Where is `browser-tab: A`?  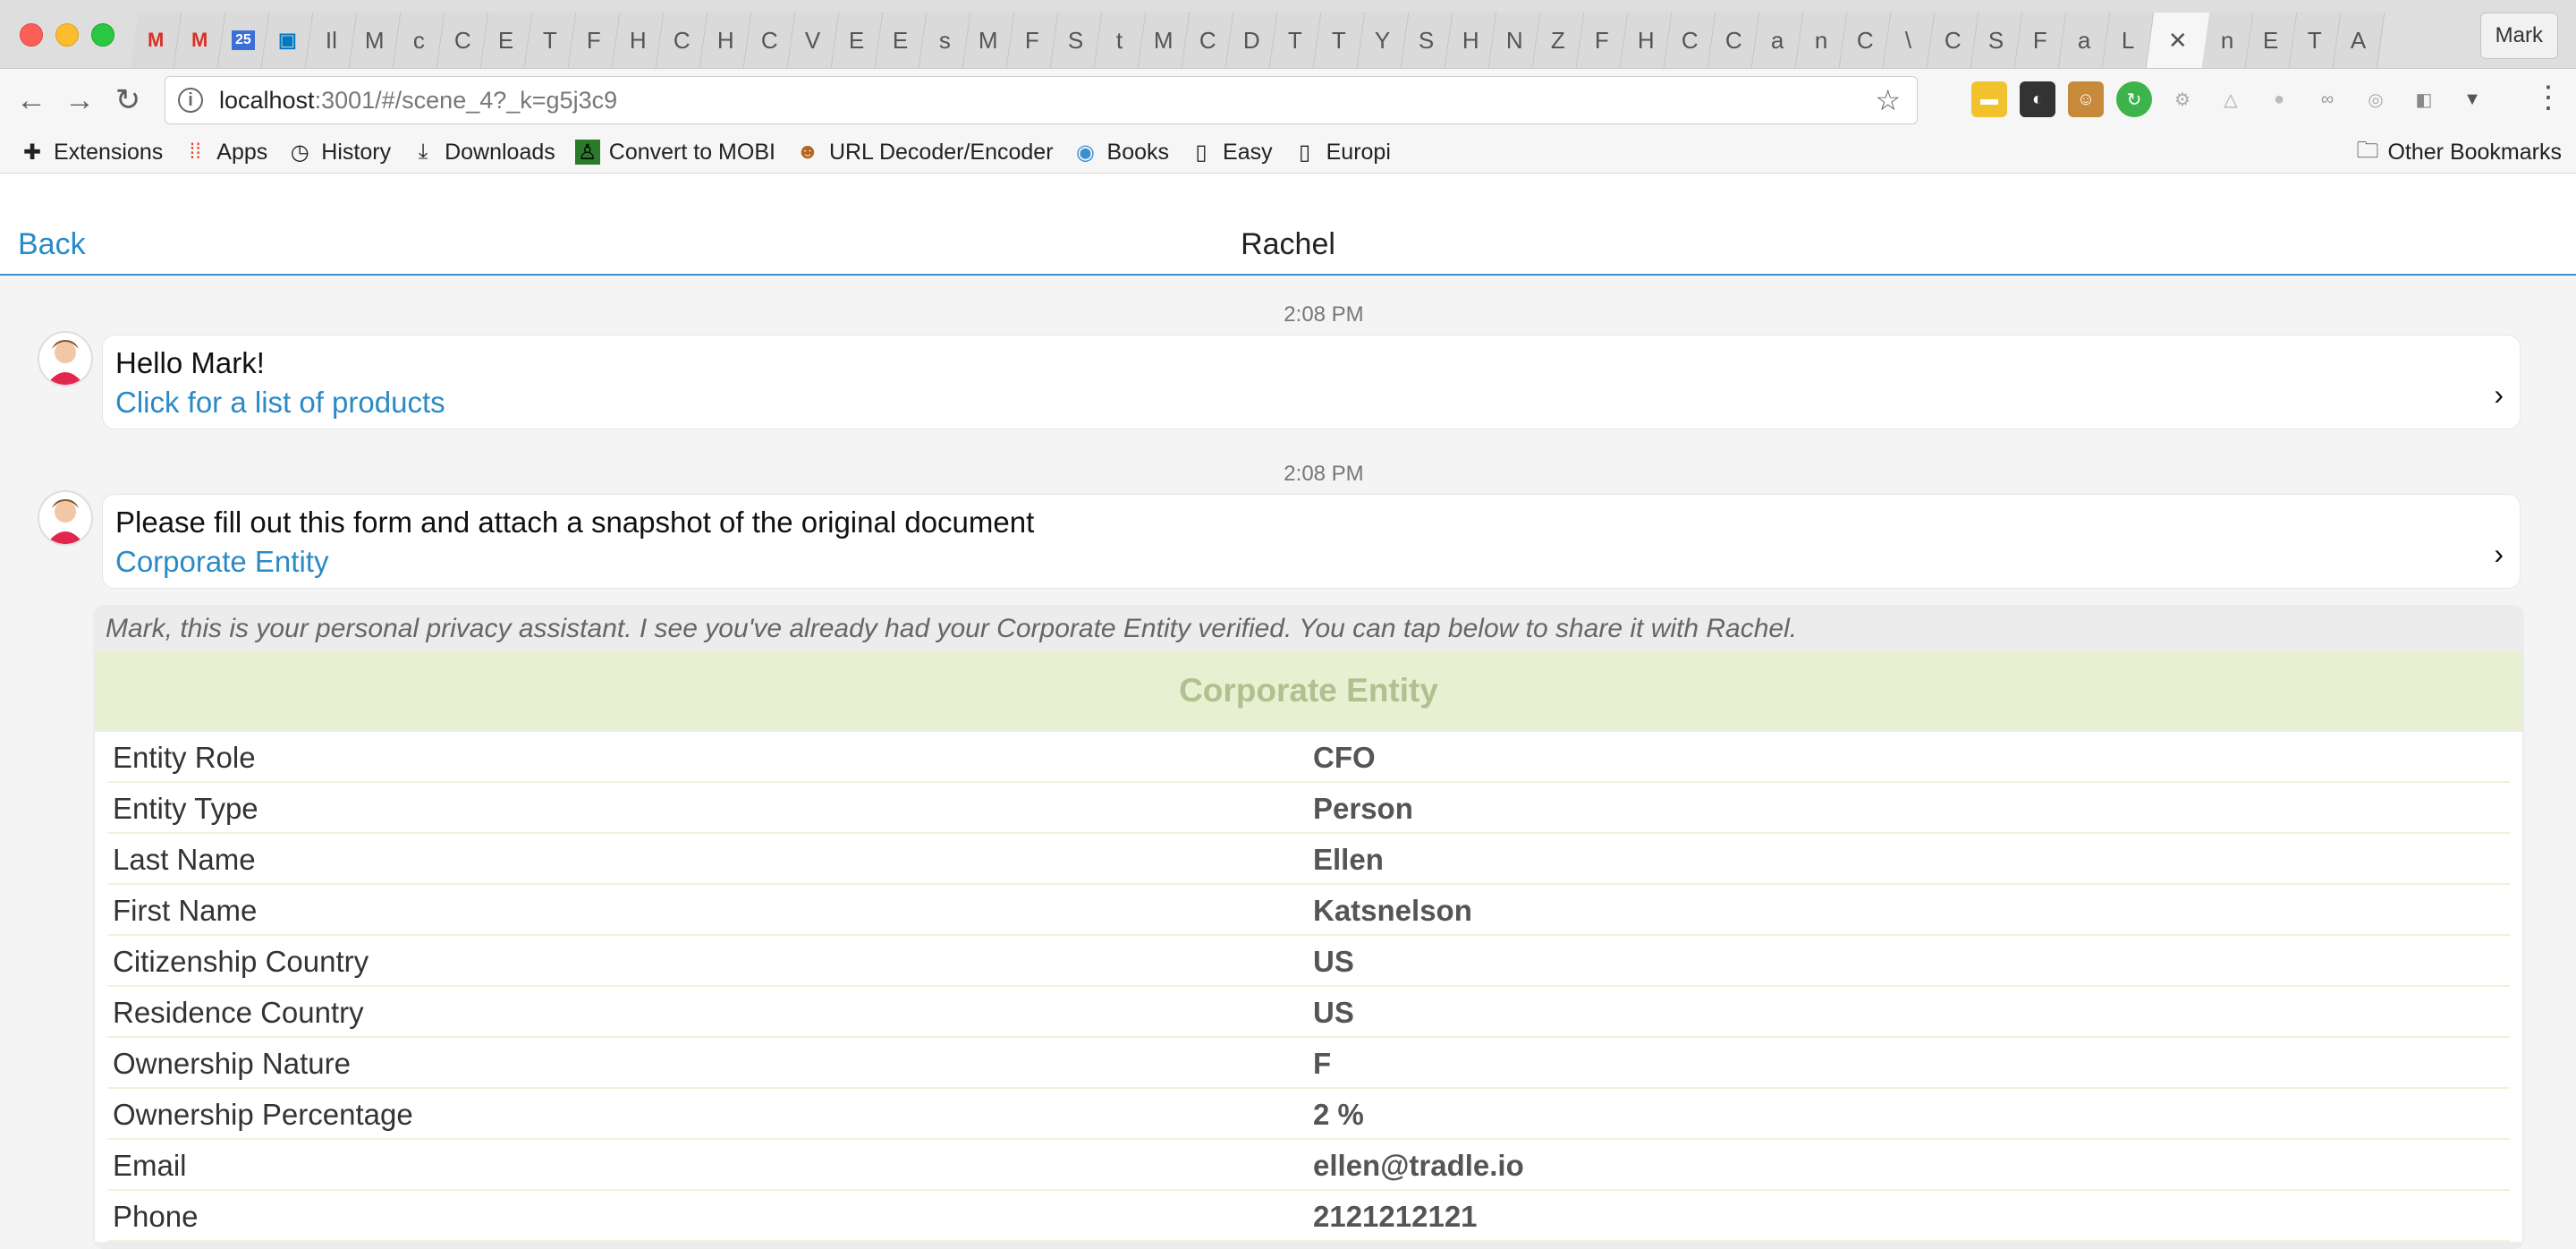
browser-tab: A is located at coordinates (2359, 40).